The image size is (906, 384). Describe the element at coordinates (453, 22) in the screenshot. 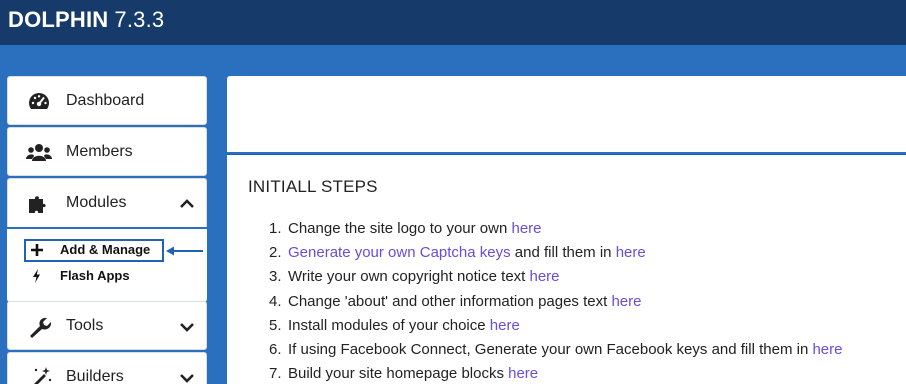

I see `top-header-bar: DOLPHIN 7.3.3` at that location.